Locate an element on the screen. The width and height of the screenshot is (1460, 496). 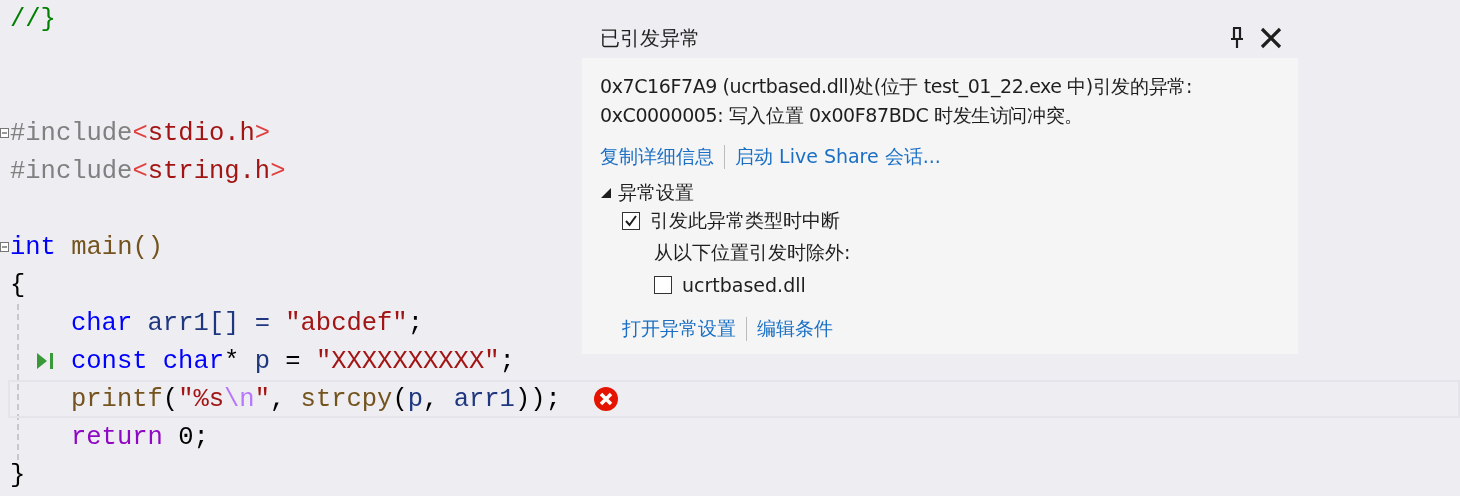
code-token: * is located at coordinates (232, 361).